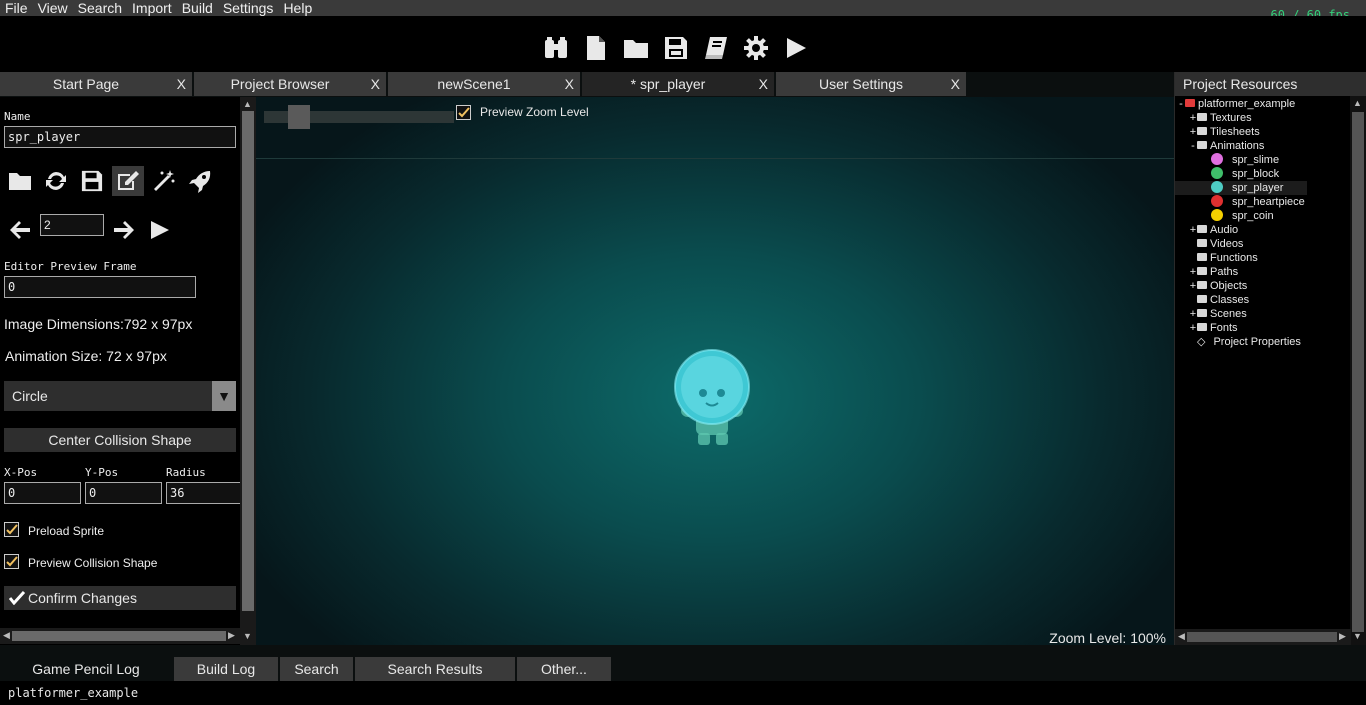  I want to click on tab-new-scene: newScene1 X, so click(485, 84).